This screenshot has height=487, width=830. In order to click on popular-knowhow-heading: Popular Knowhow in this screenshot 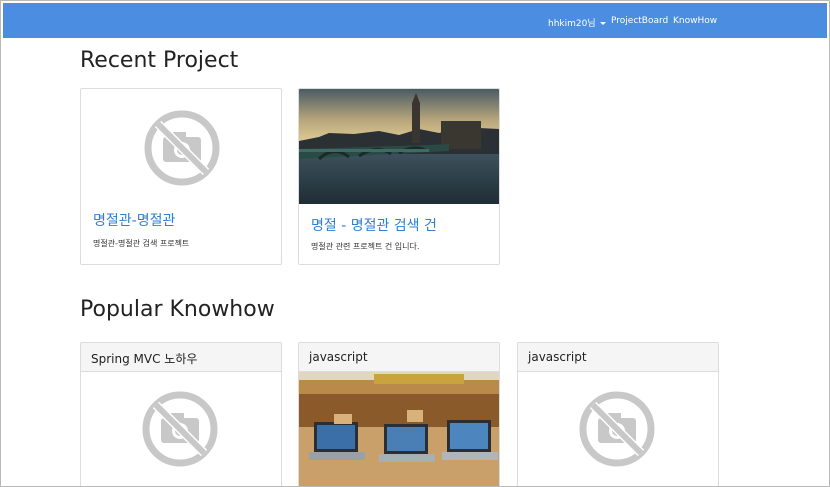, I will do `click(177, 309)`.